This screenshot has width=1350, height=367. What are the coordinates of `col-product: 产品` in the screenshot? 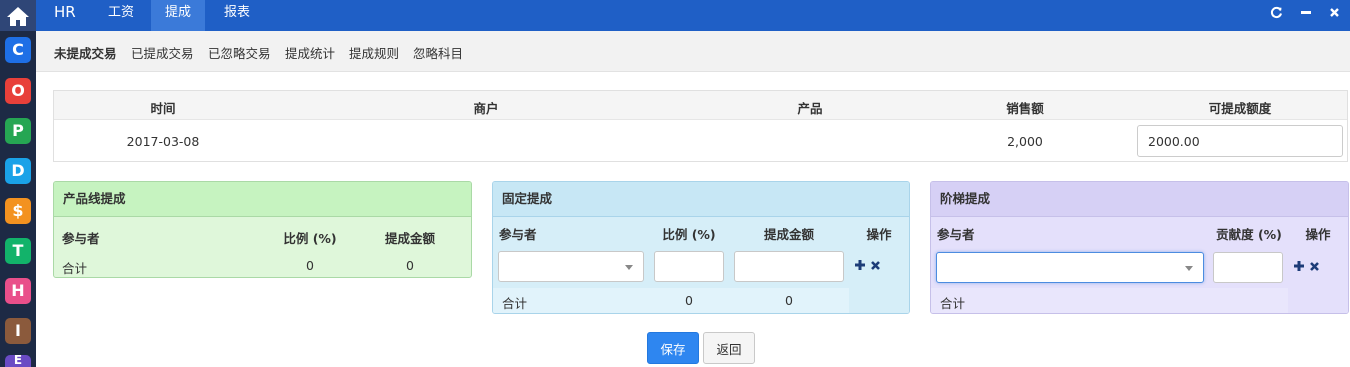 It's located at (810, 108).